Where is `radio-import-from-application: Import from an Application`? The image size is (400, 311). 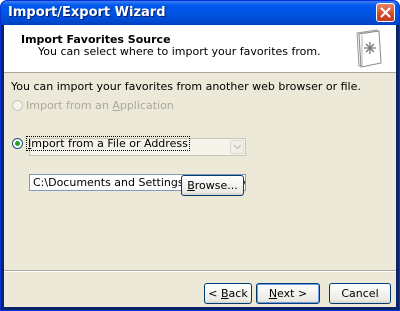
radio-import-from-application: Import from an Application is located at coordinates (93, 105).